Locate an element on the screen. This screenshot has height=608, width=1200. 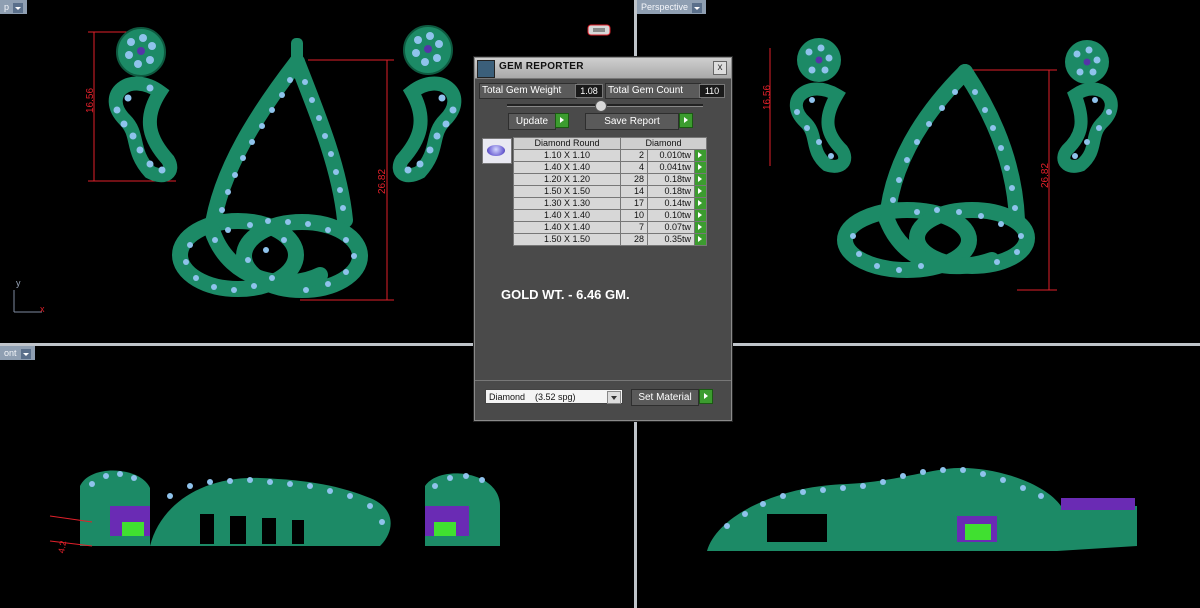
save-report-button: Save Report is located at coordinates (632, 121).